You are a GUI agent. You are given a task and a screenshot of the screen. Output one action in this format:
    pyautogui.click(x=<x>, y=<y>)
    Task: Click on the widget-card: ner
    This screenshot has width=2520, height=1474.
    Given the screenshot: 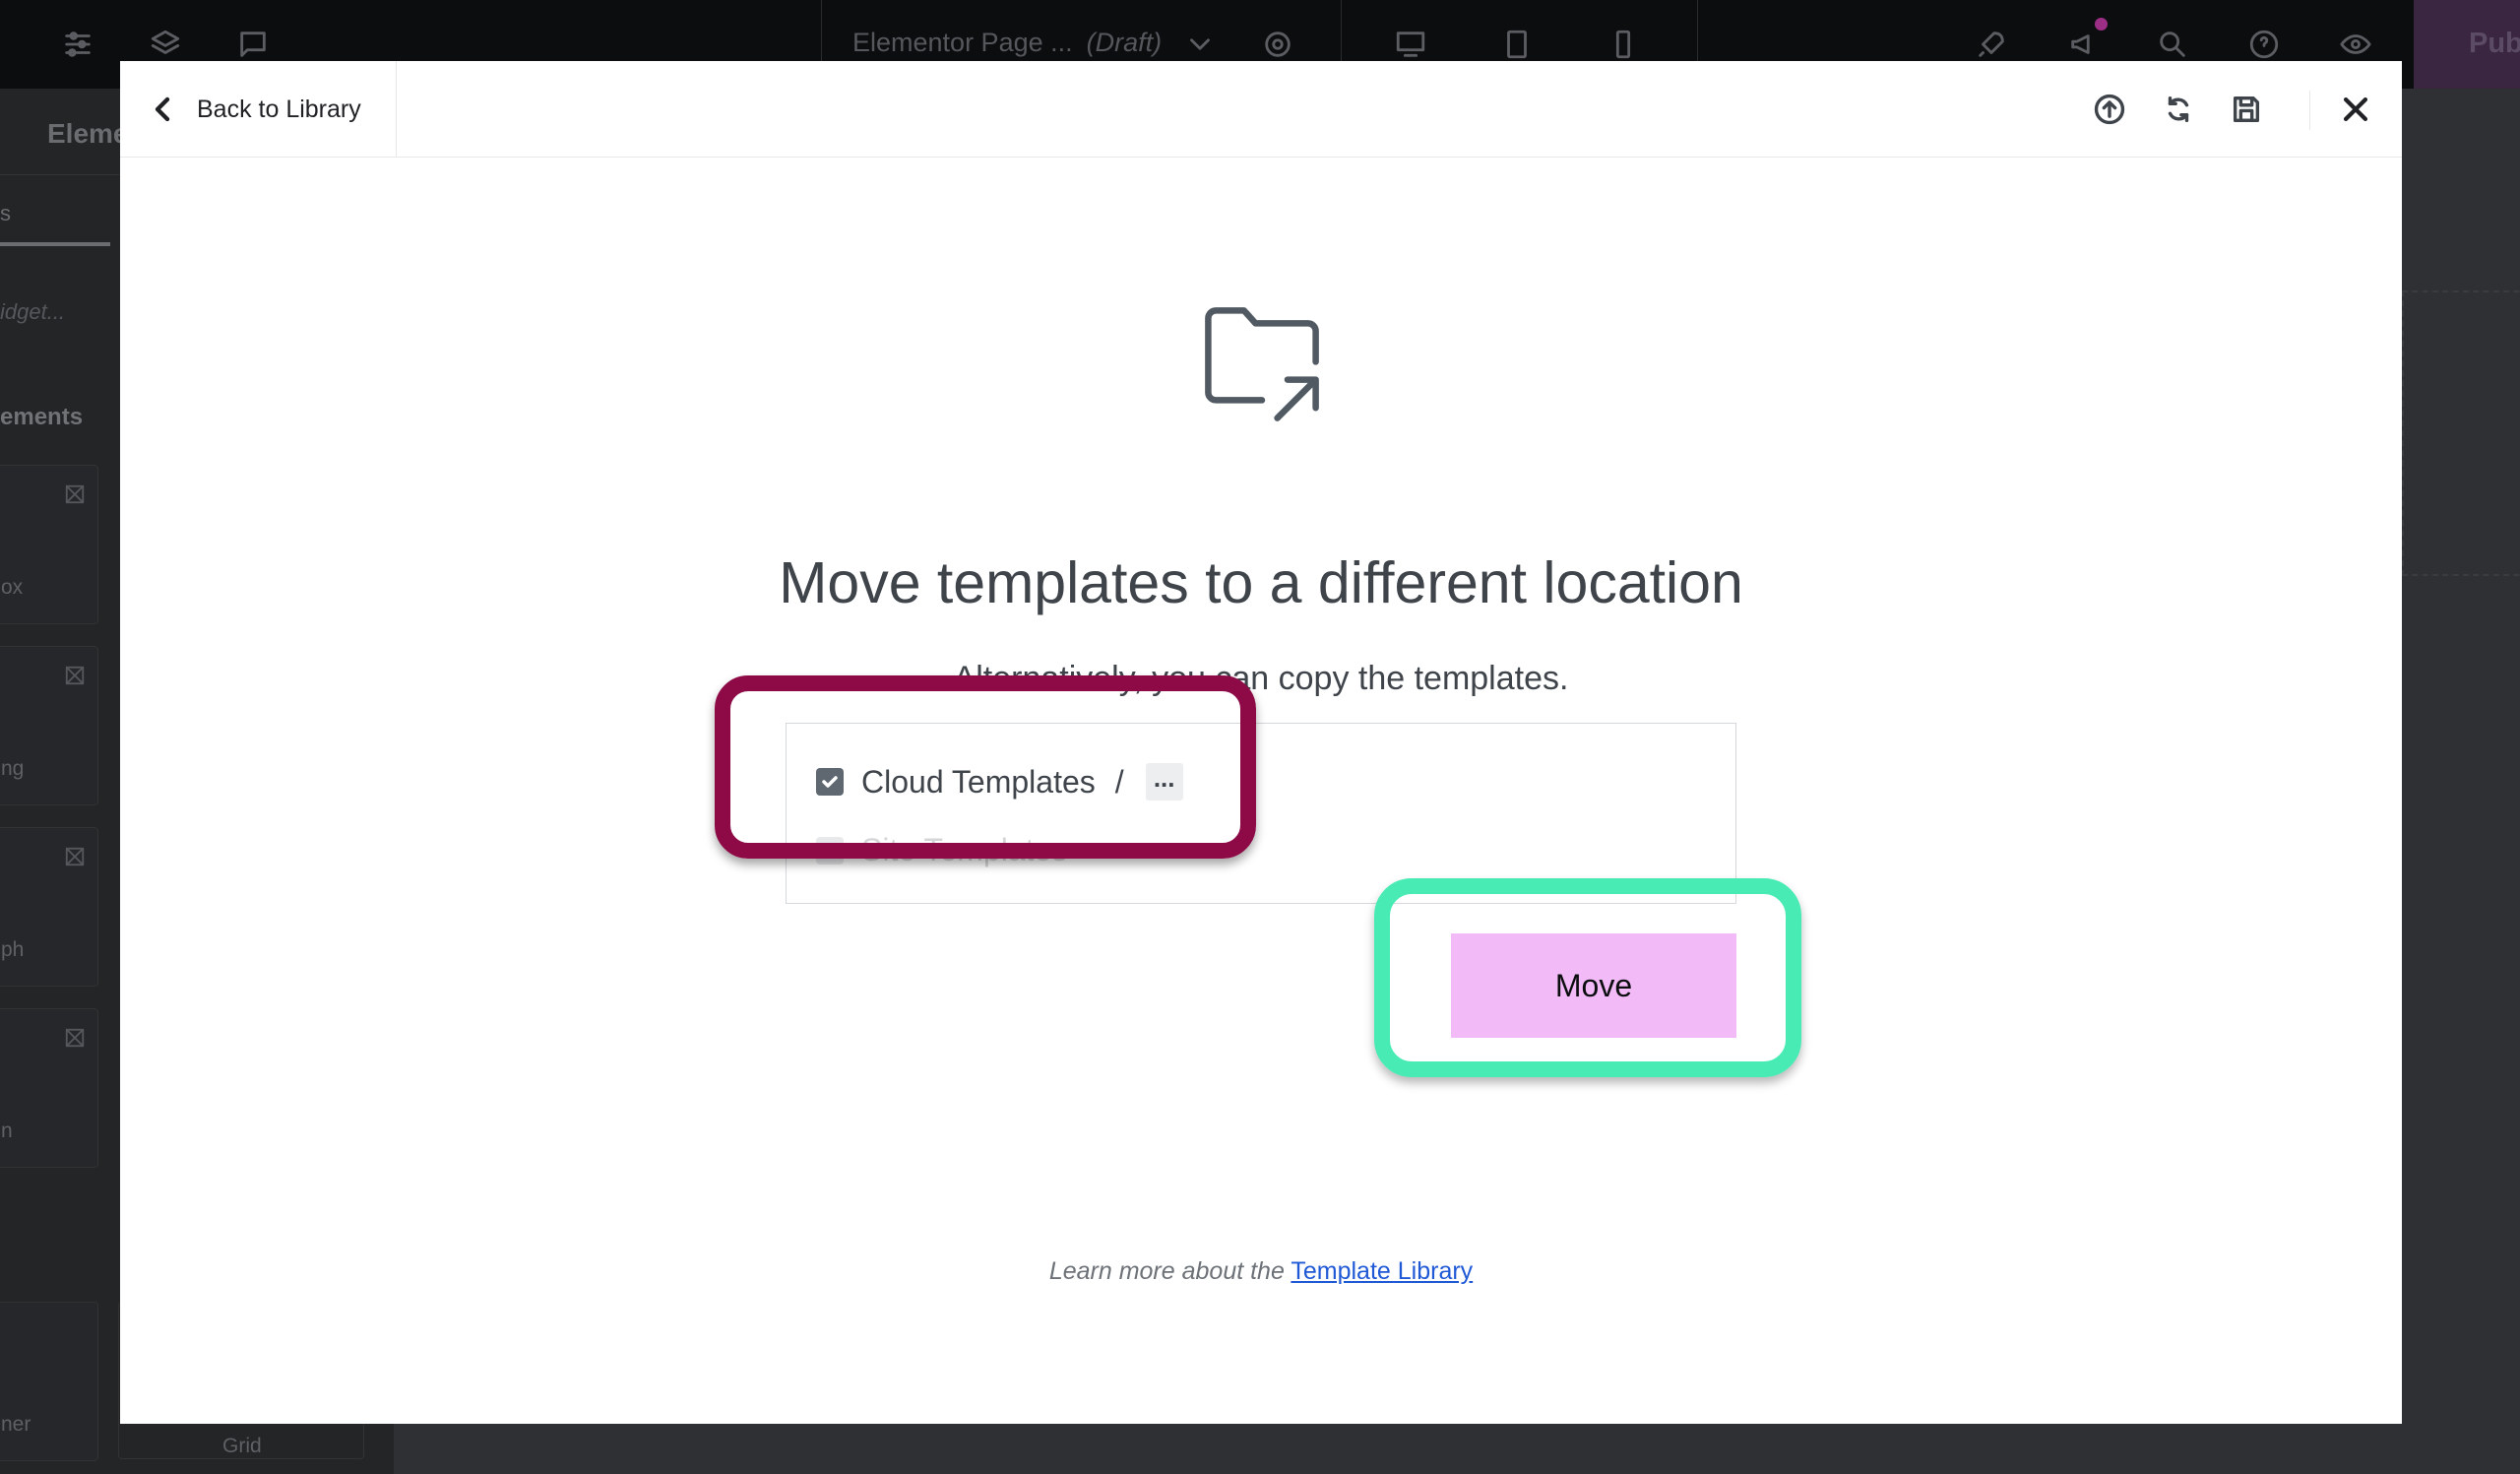 What is the action you would take?
    pyautogui.click(x=49, y=1382)
    